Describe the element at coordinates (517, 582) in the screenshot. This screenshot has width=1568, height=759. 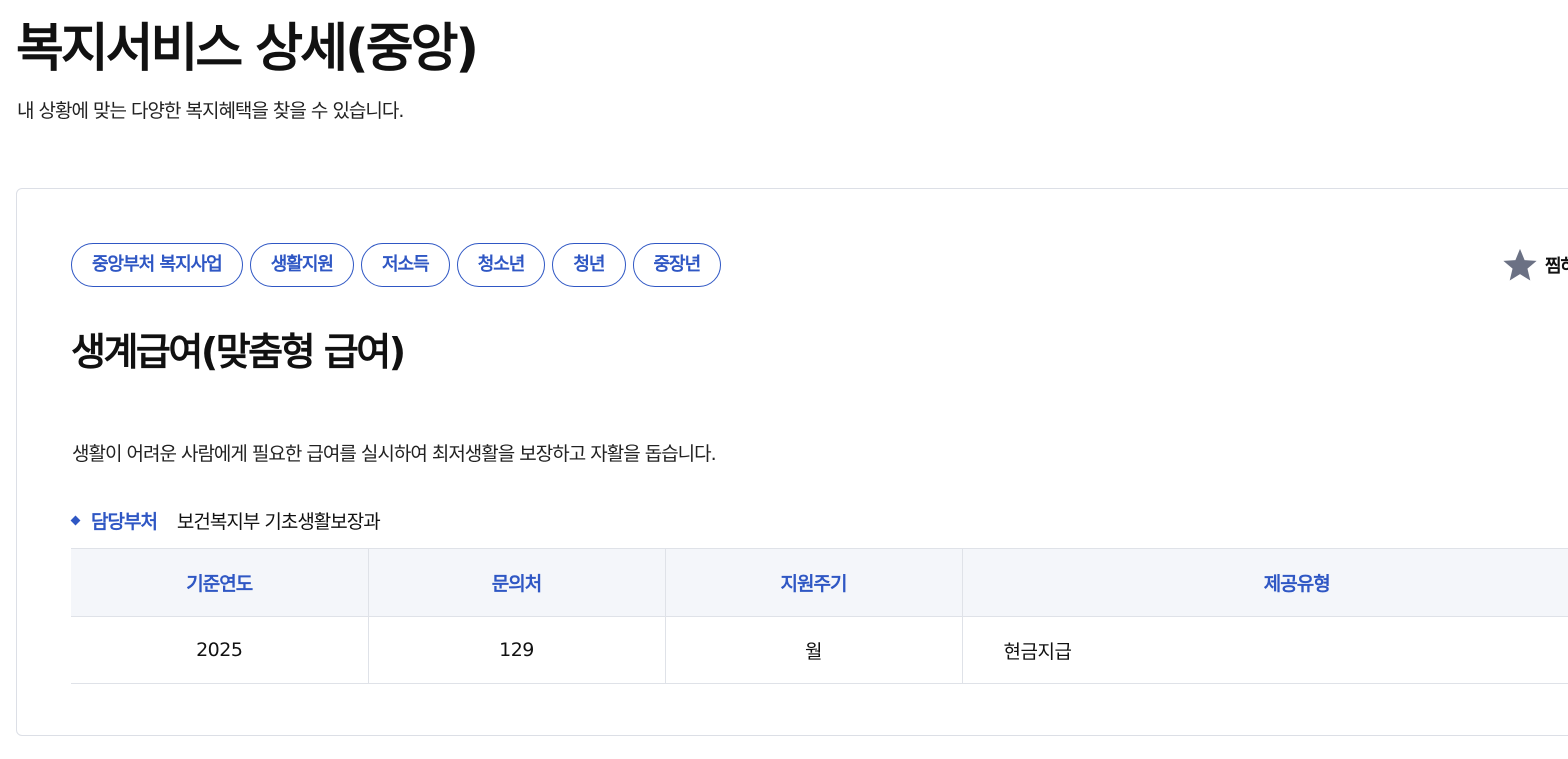
I see `header-contact: 문의처` at that location.